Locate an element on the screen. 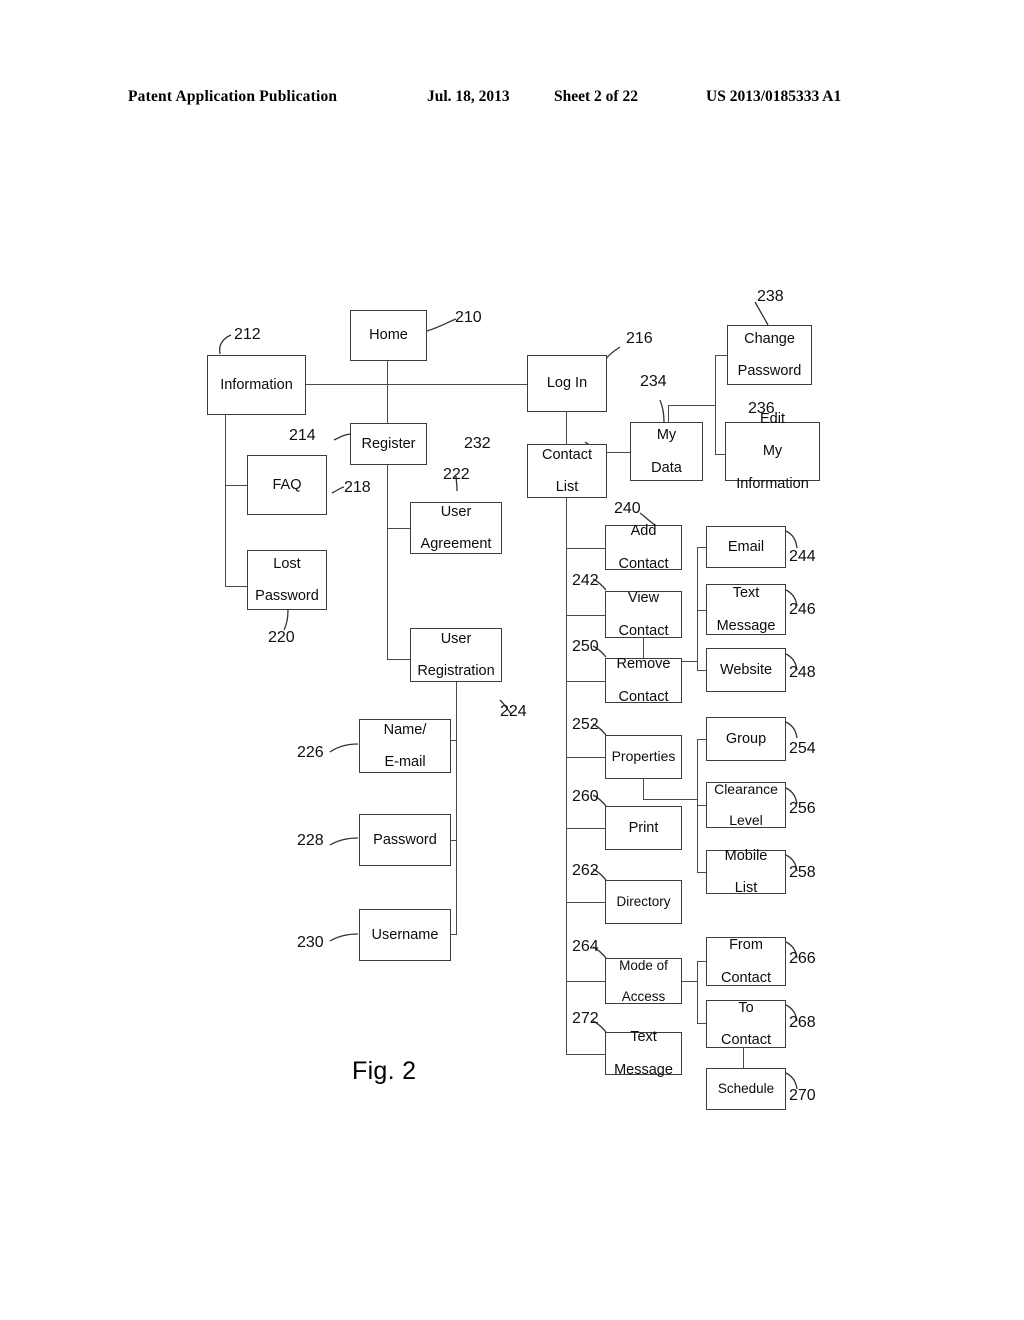 The width and height of the screenshot is (1024, 1320). node-contact-list: Contact List is located at coordinates (567, 471).